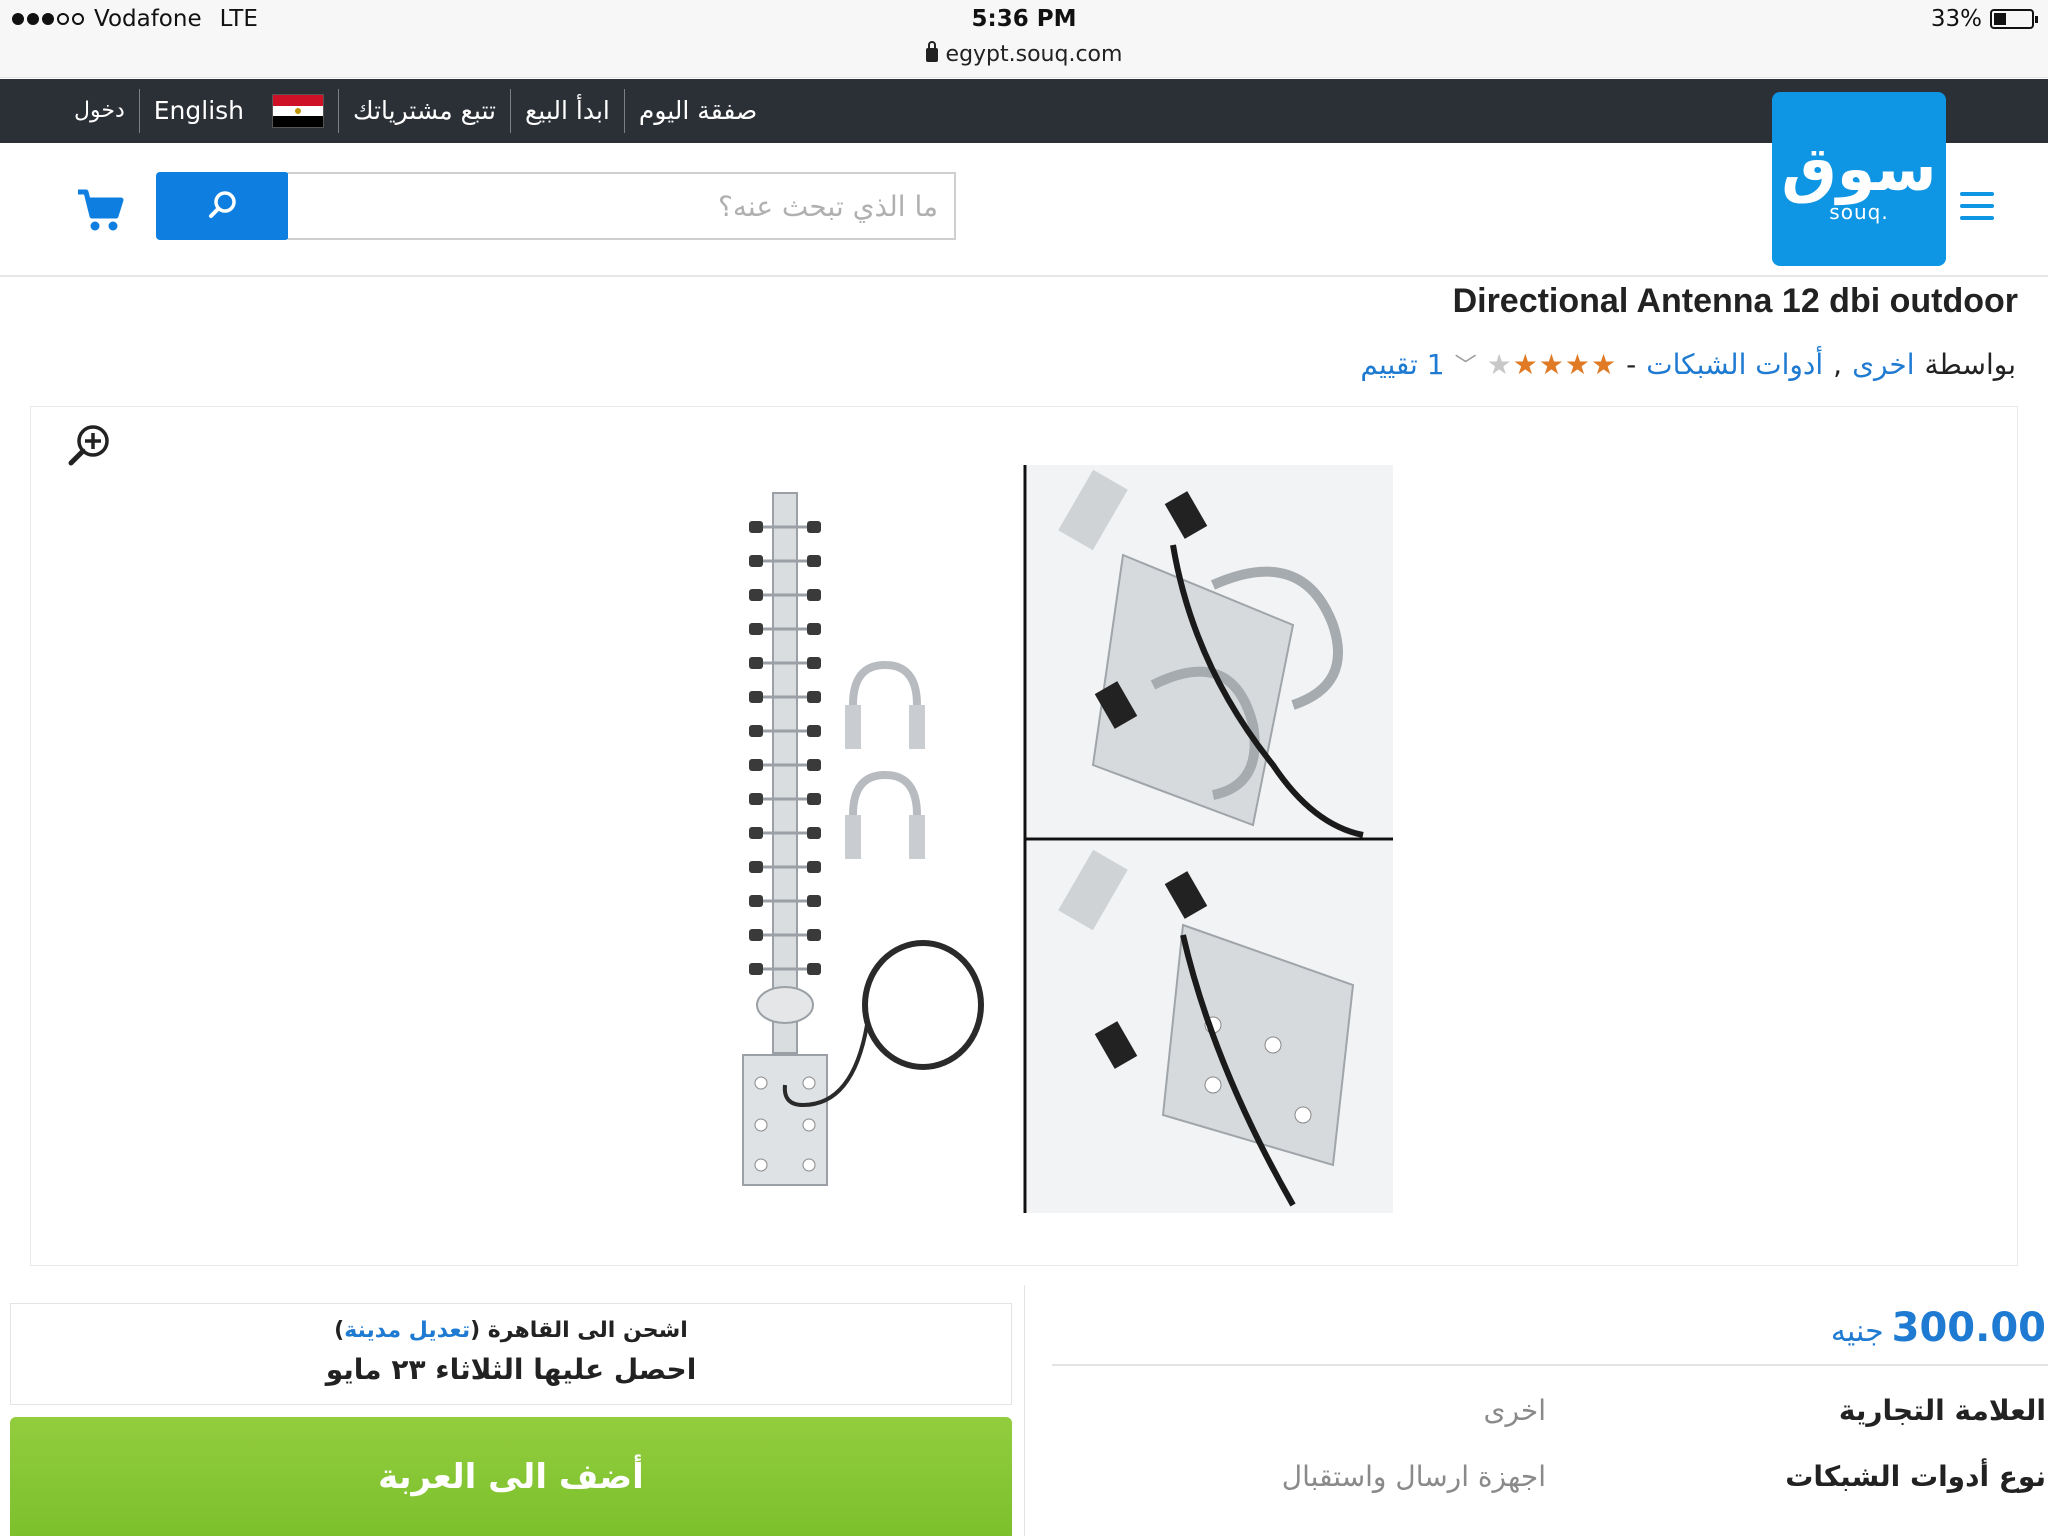 The height and width of the screenshot is (1536, 2048). I want to click on battery-icon, so click(2014, 19).